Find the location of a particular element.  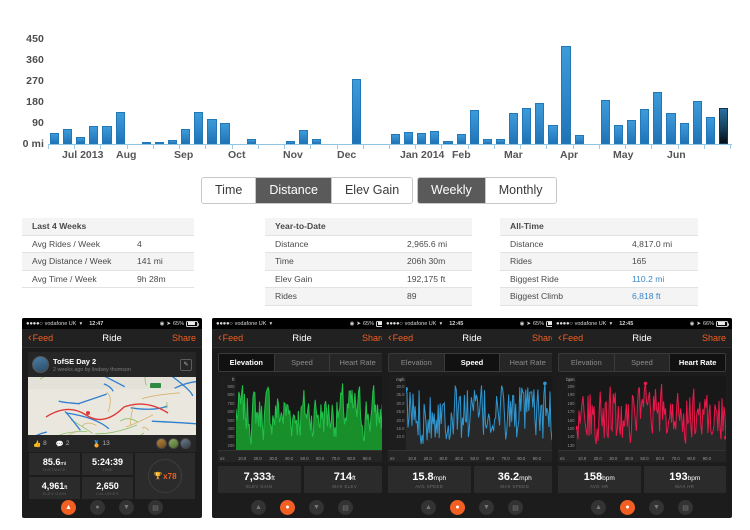

edit-pencil-icon: ✎ is located at coordinates (186, 364).